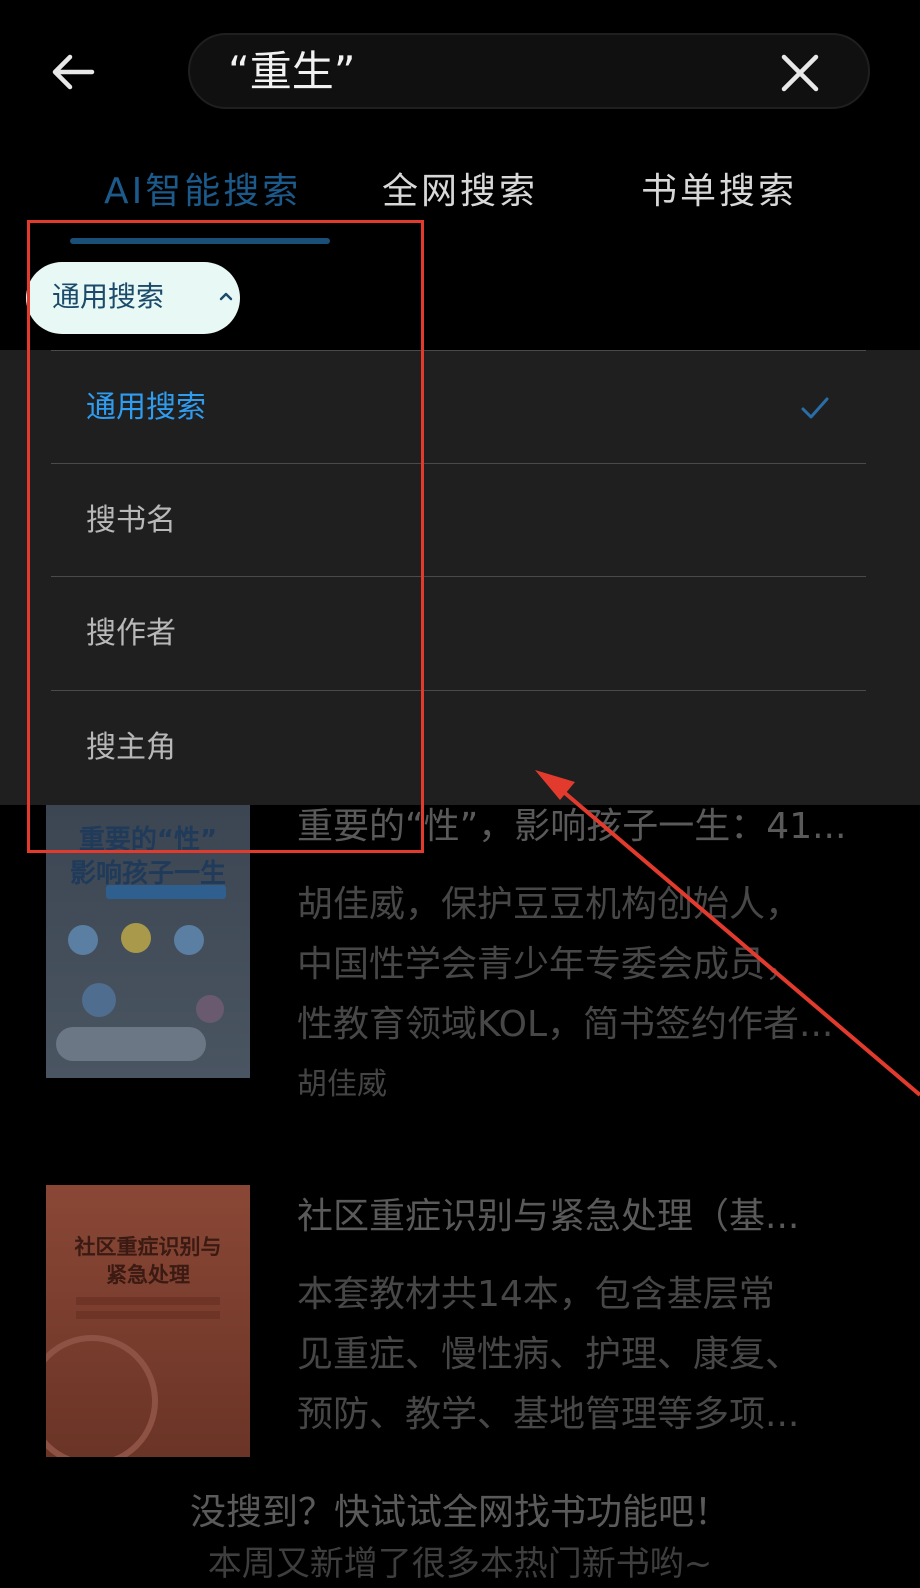 The image size is (920, 1588). What do you see at coordinates (148, 1247) in the screenshot?
I see `cover-title: 社区重症识别与` at bounding box center [148, 1247].